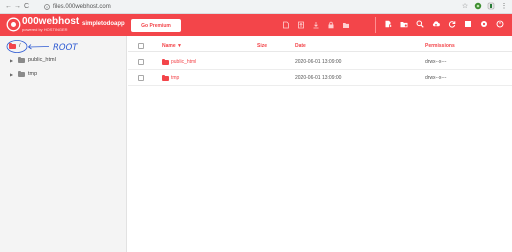  I want to click on extension-icon, so click(478, 6).